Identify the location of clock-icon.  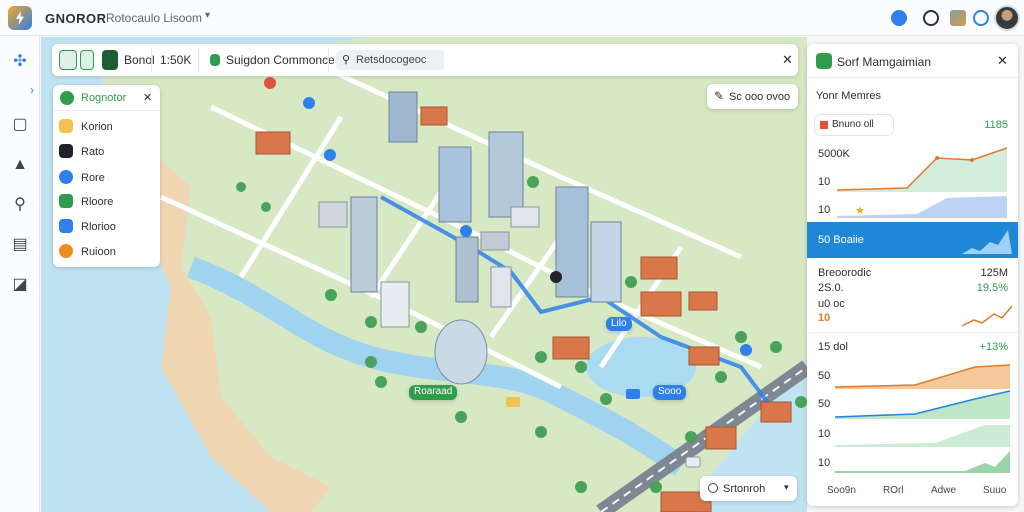
(931, 18).